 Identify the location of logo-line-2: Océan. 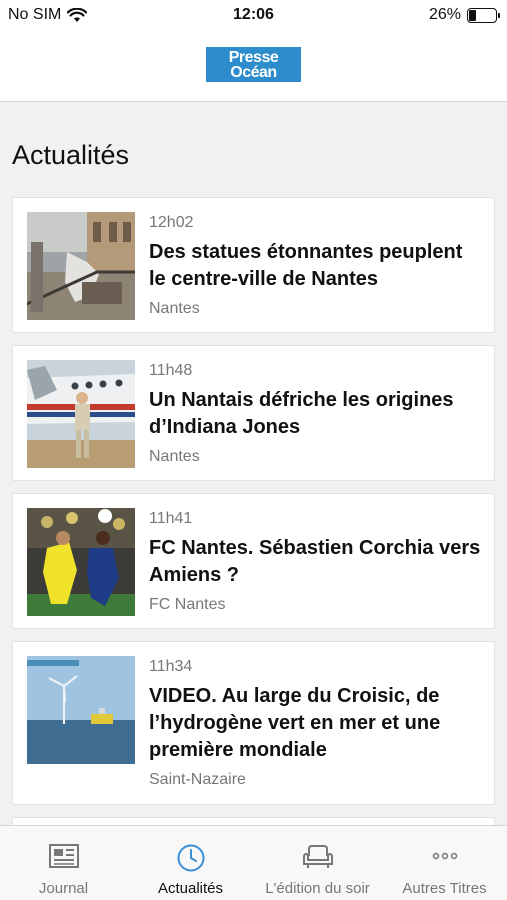
(253, 72).